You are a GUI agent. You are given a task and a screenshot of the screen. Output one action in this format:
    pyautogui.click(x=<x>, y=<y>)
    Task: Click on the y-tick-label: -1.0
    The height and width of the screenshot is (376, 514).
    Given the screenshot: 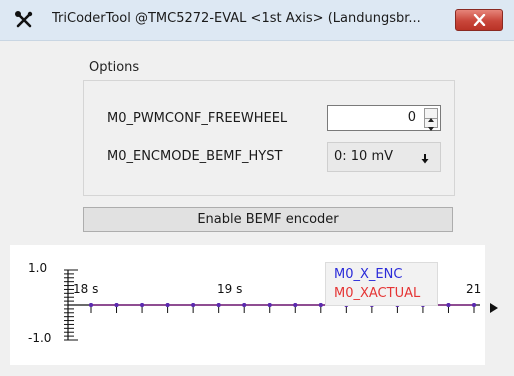 What is the action you would take?
    pyautogui.click(x=39, y=338)
    